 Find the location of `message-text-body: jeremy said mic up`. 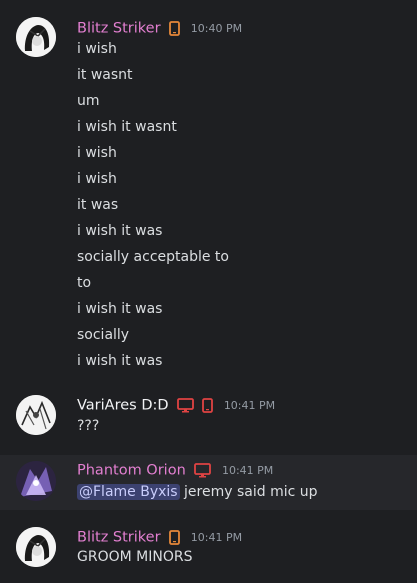

message-text-body: jeremy said mic up is located at coordinates (248, 492).